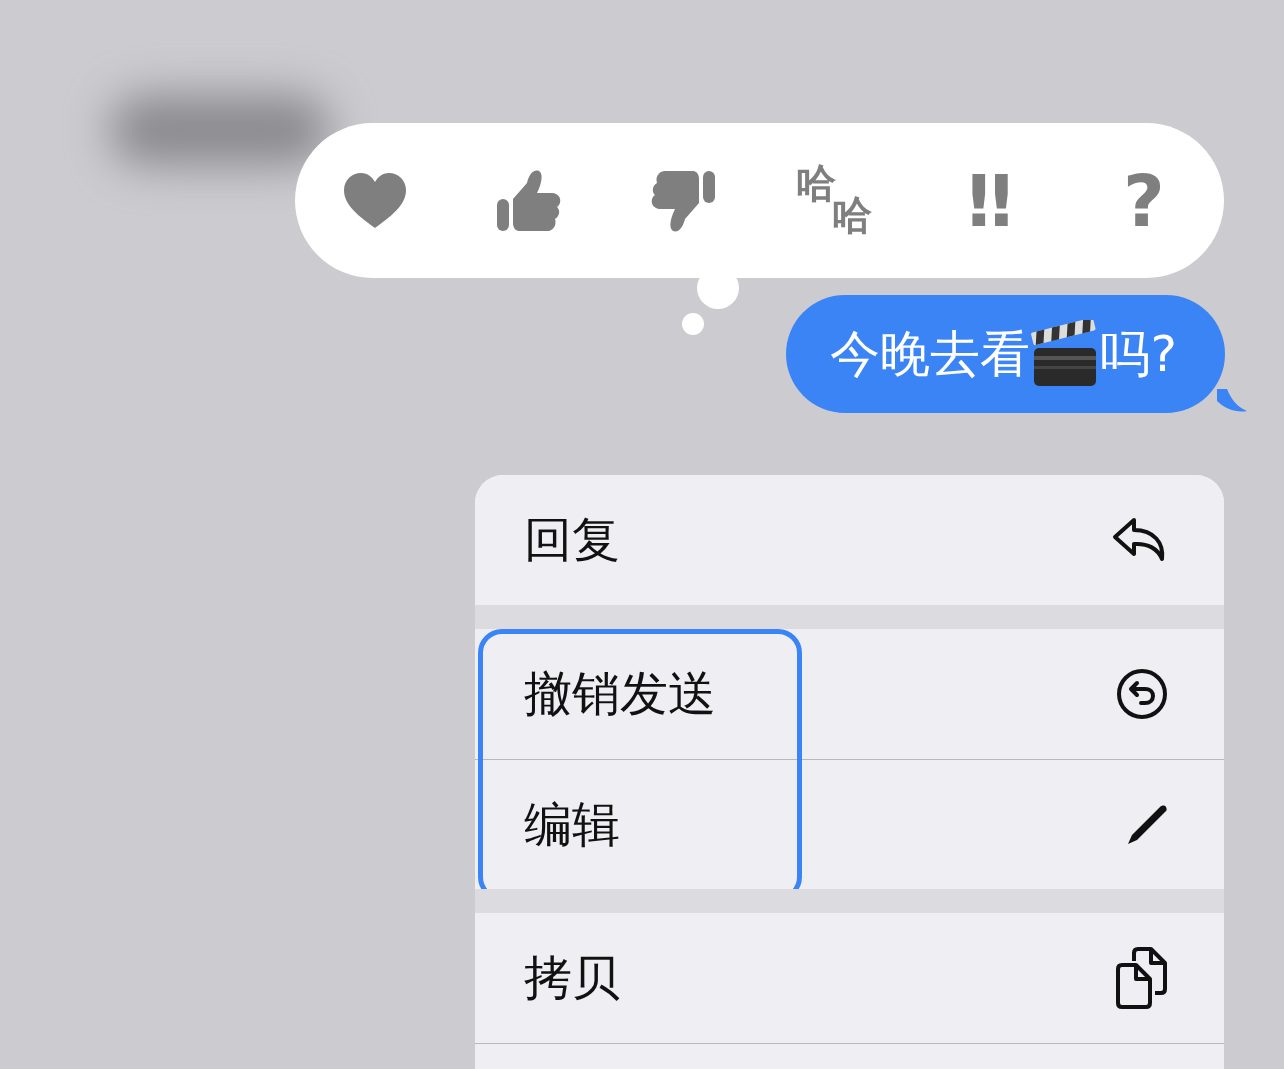 The height and width of the screenshot is (1069, 1284). I want to click on menu-item: 回复, so click(849, 540).